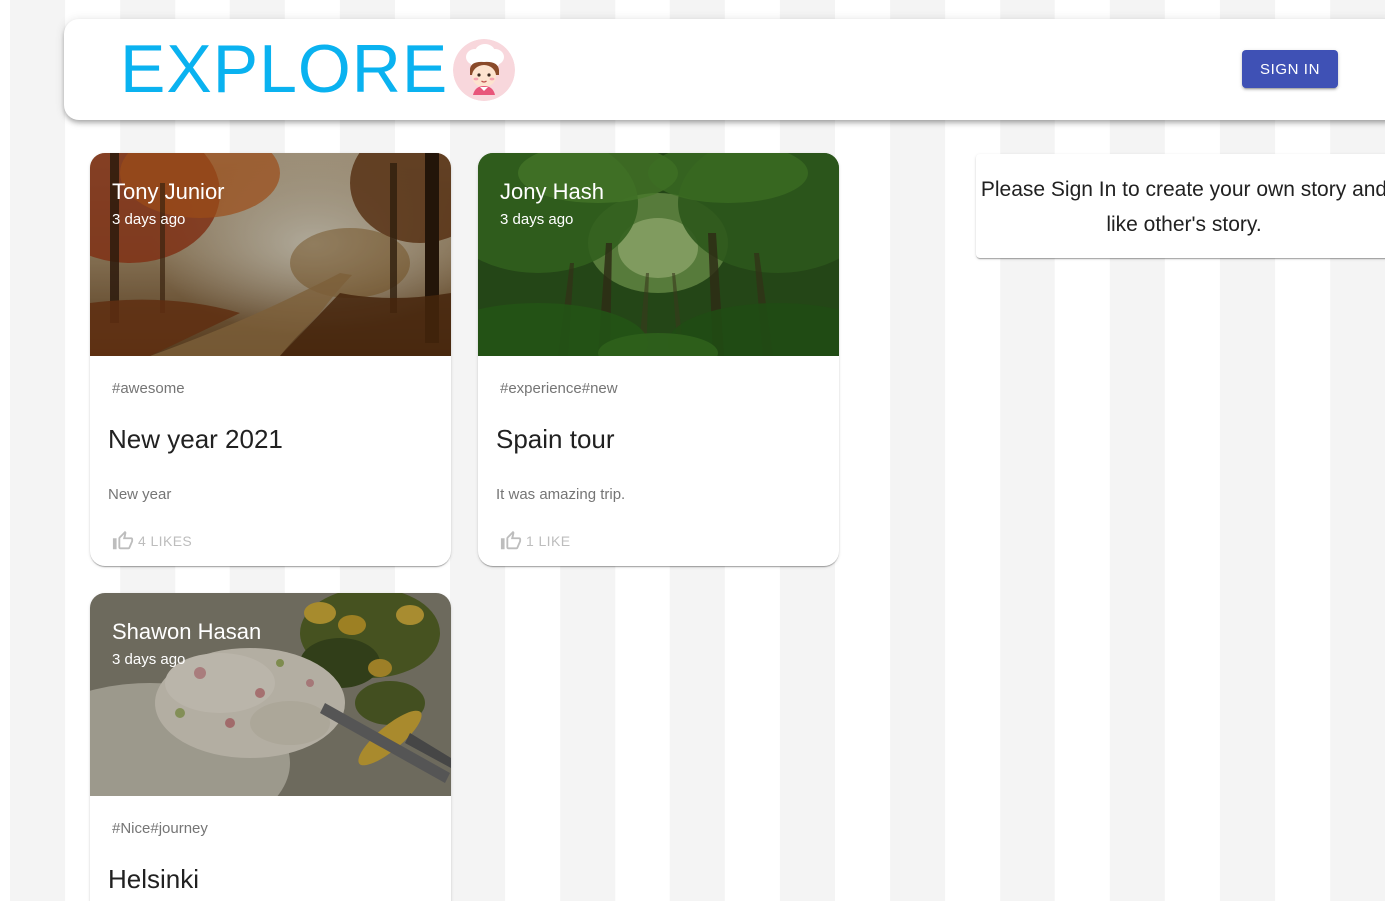 Image resolution: width=1385 pixels, height=901 pixels. What do you see at coordinates (270, 694) in the screenshot?
I see `post-image-salad: Shawon Hasan 3 days ago` at bounding box center [270, 694].